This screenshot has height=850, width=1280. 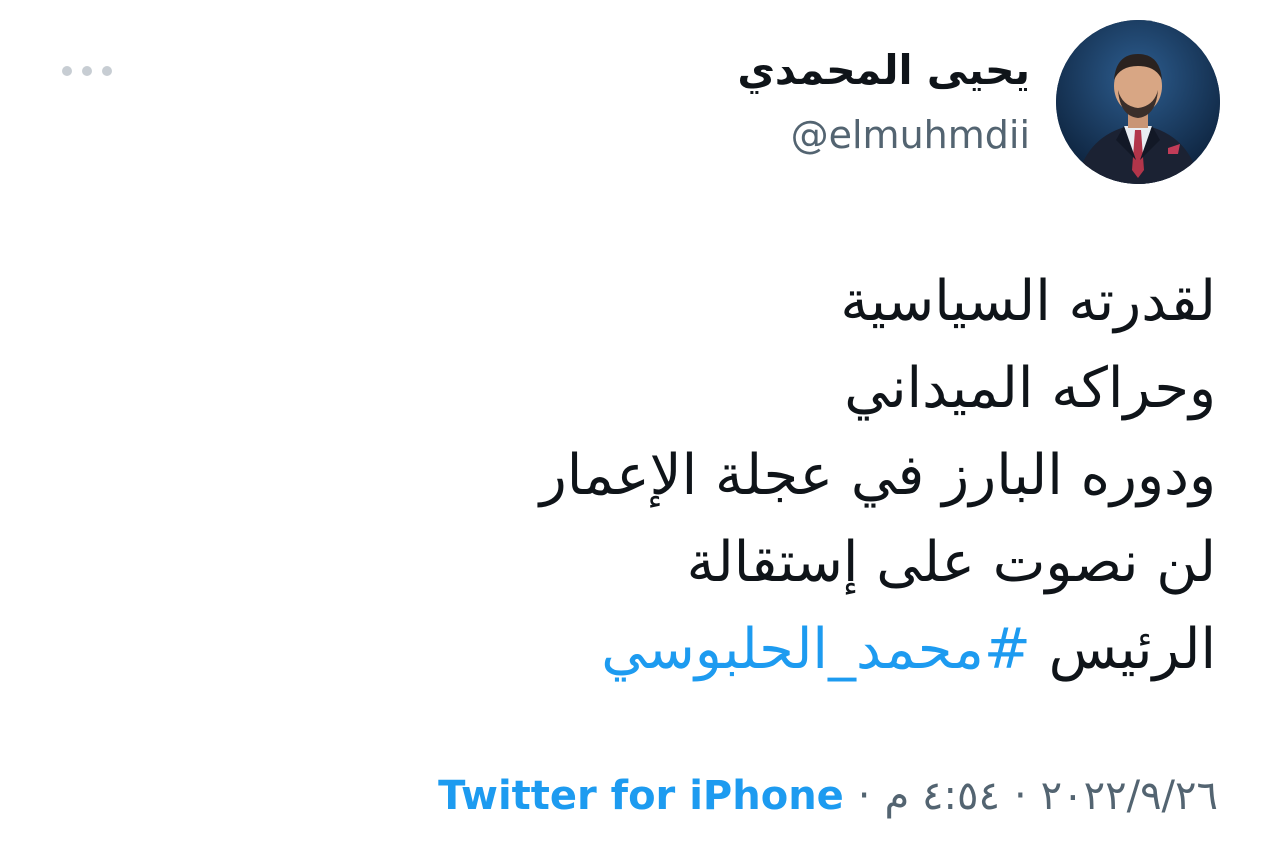 What do you see at coordinates (883, 70) in the screenshot?
I see `author-display-name: يحيى المحمدي` at bounding box center [883, 70].